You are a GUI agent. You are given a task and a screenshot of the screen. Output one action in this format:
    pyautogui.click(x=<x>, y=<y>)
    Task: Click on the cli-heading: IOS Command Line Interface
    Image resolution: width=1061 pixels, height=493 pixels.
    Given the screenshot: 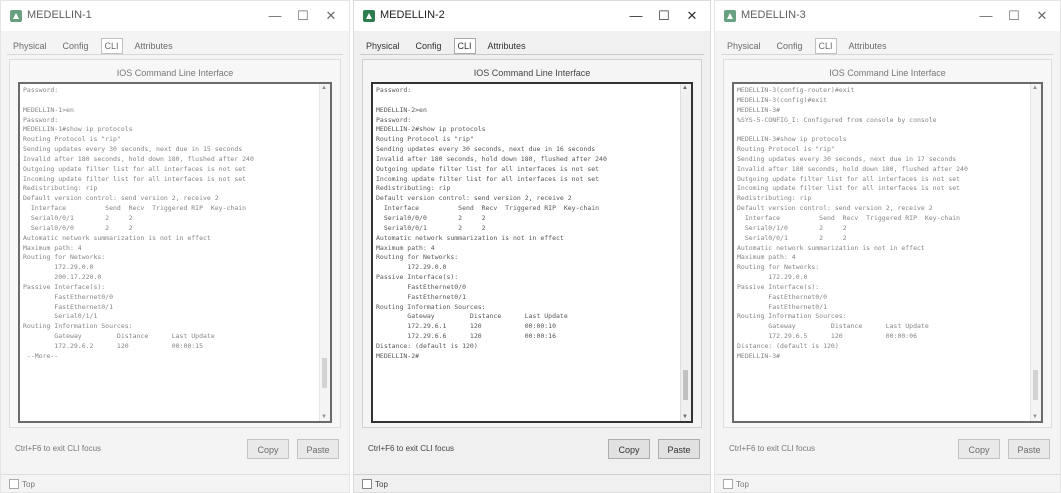 What is the action you would take?
    pyautogui.click(x=887, y=73)
    